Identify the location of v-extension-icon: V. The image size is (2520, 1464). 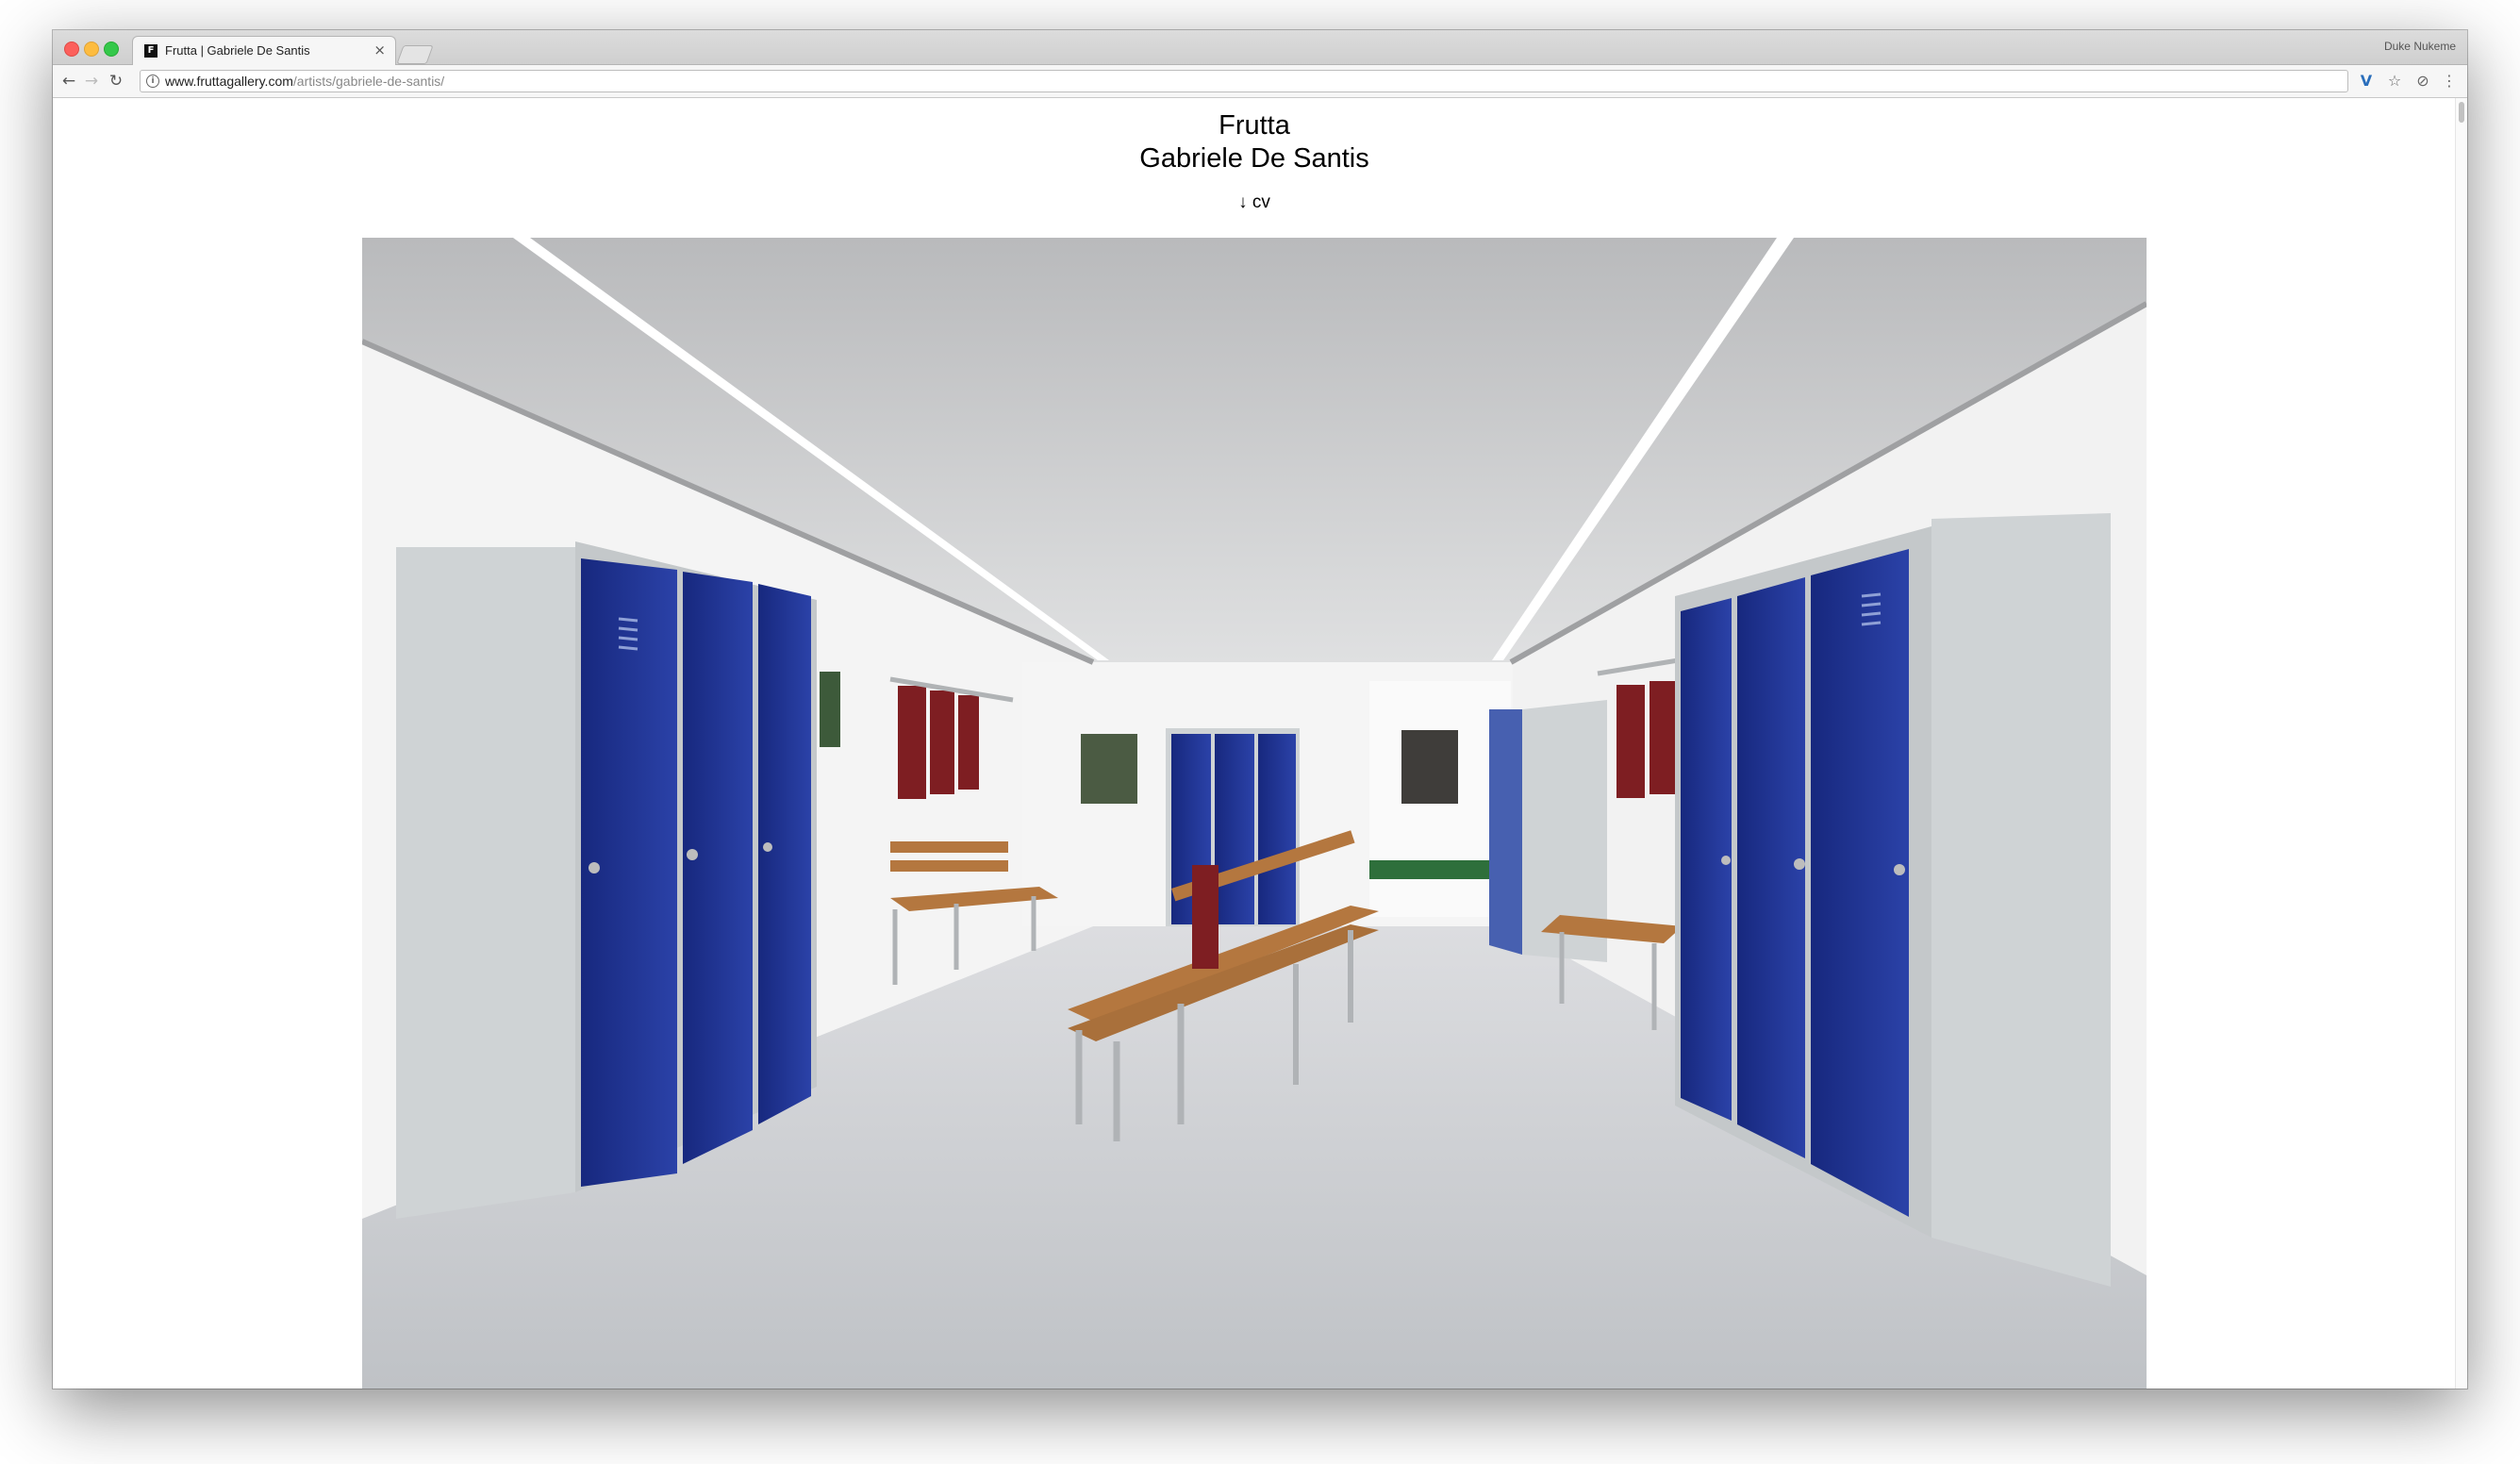
(2367, 81).